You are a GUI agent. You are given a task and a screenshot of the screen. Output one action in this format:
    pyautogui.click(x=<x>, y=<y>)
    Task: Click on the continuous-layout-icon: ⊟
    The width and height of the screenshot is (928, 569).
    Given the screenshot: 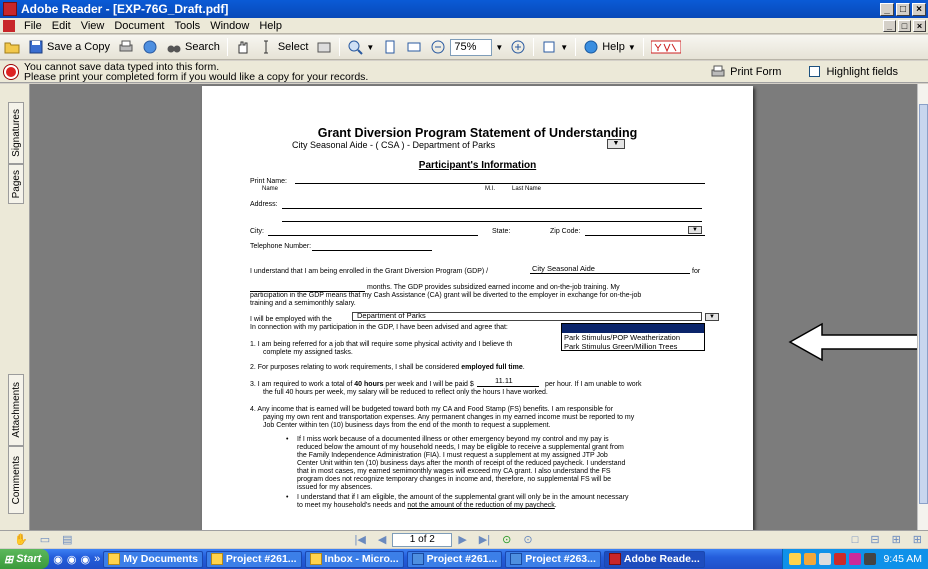 What is the action you would take?
    pyautogui.click(x=874, y=539)
    